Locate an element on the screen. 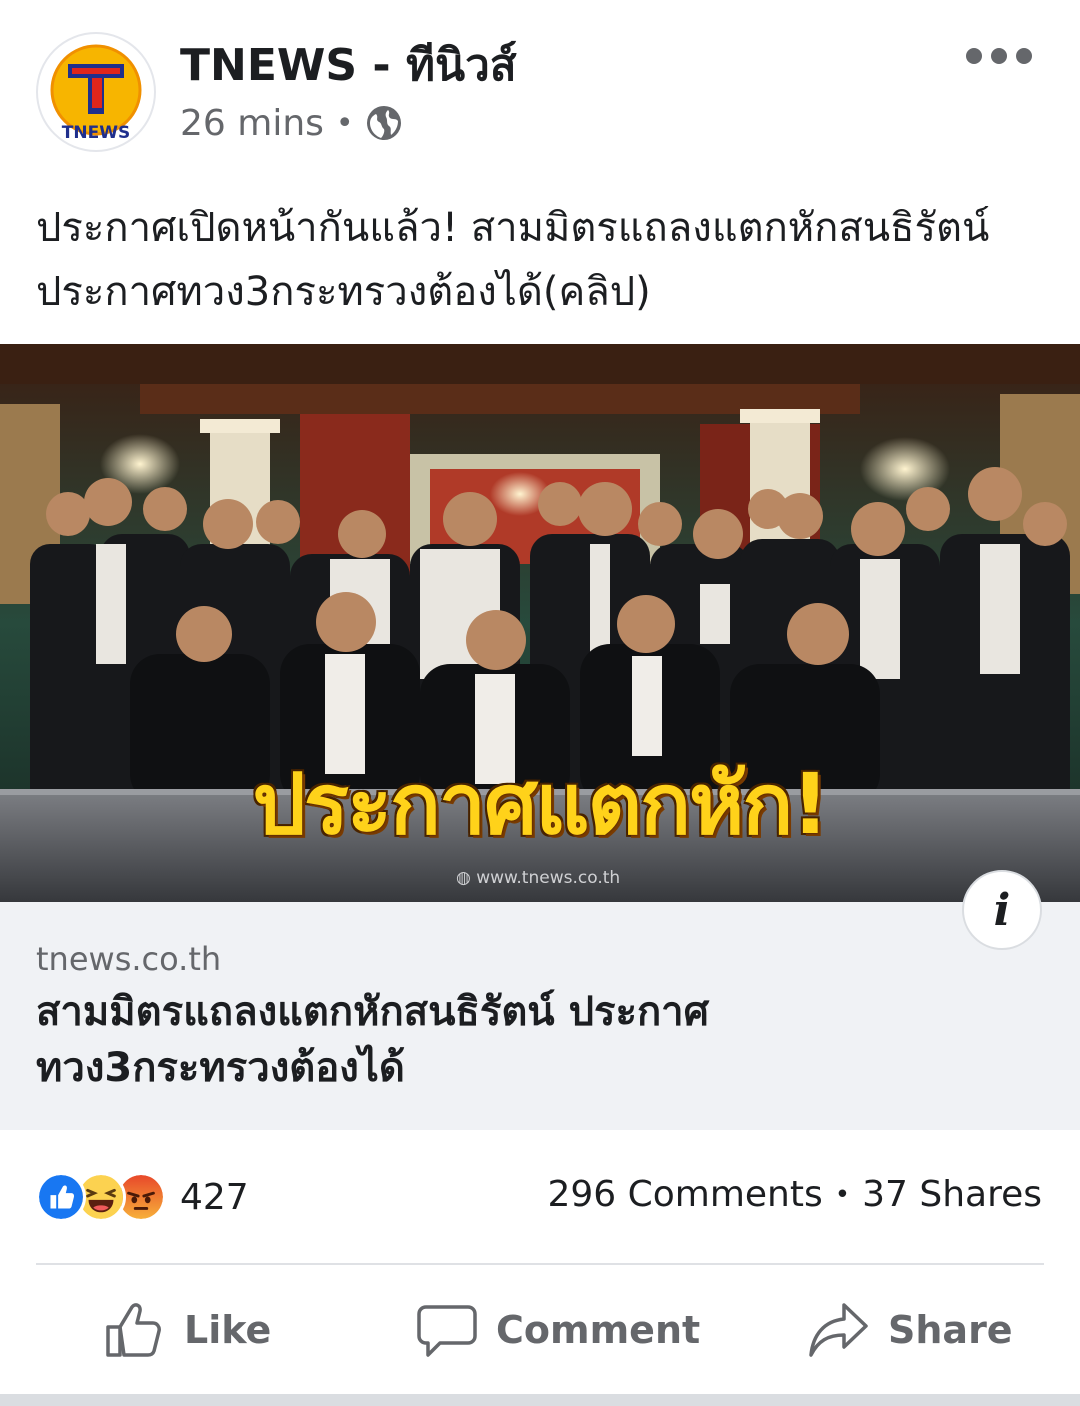 This screenshot has width=1080, height=1406. like-button: Like is located at coordinates (187, 1330).